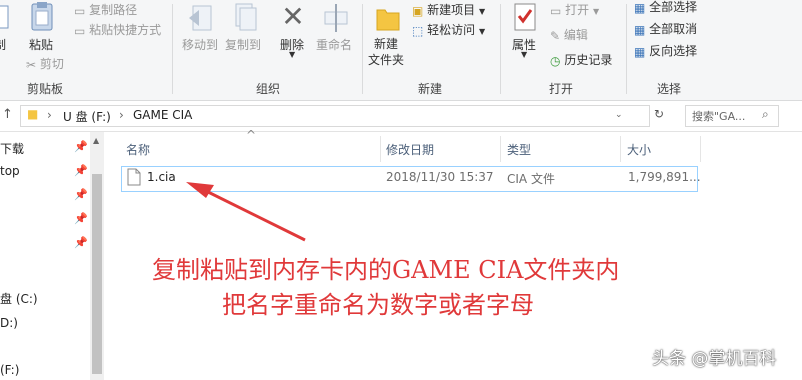 The width and height of the screenshot is (802, 380). Describe the element at coordinates (378, 305) in the screenshot. I see `annotation-line-2: 把名字重命名为数字或者字母` at that location.